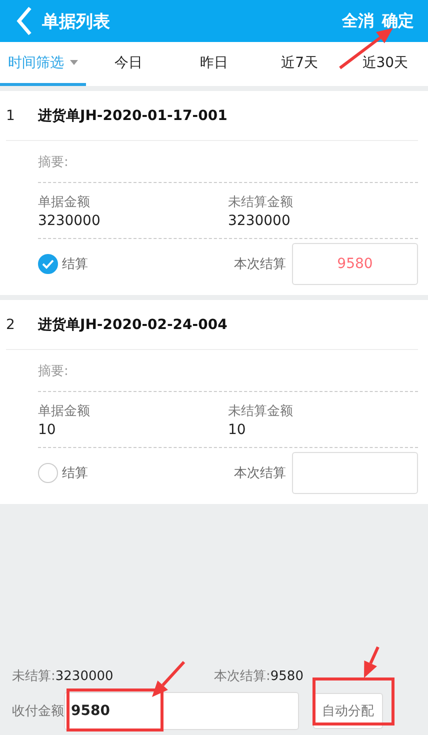  Describe the element at coordinates (133, 325) in the screenshot. I see `bill-title: 进货单JH-2020-02-24-004` at that location.